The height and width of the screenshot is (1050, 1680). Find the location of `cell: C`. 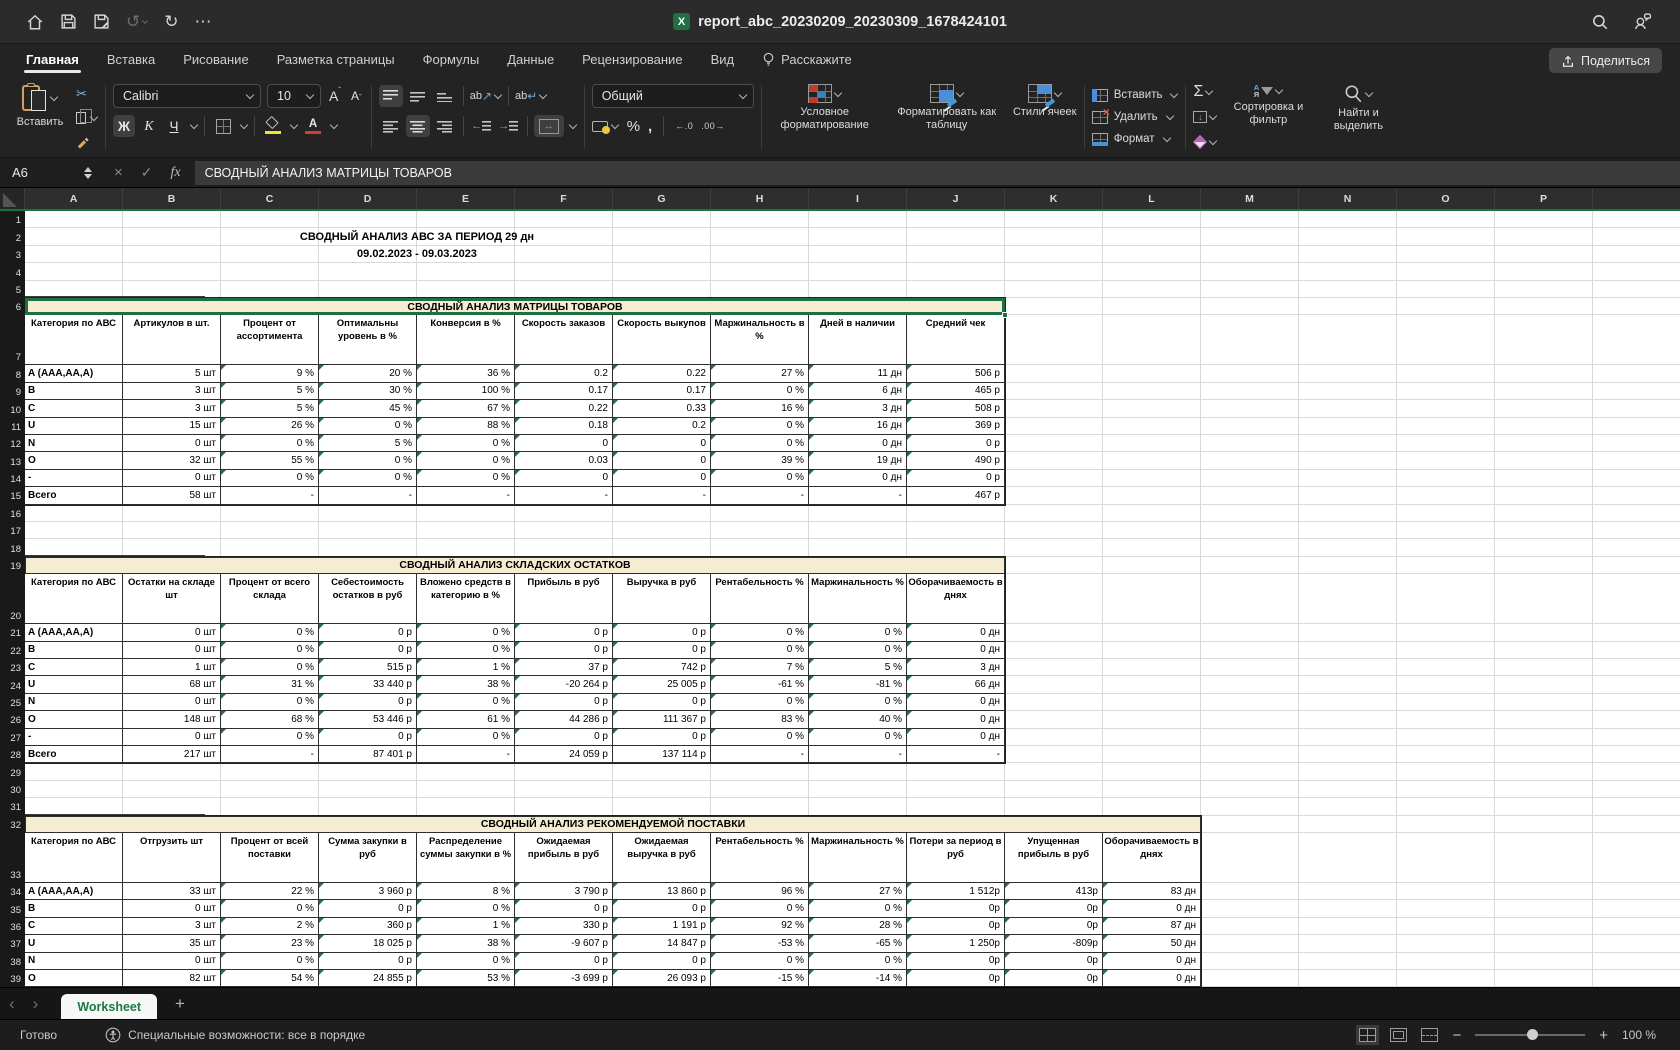

cell: C is located at coordinates (74, 667).